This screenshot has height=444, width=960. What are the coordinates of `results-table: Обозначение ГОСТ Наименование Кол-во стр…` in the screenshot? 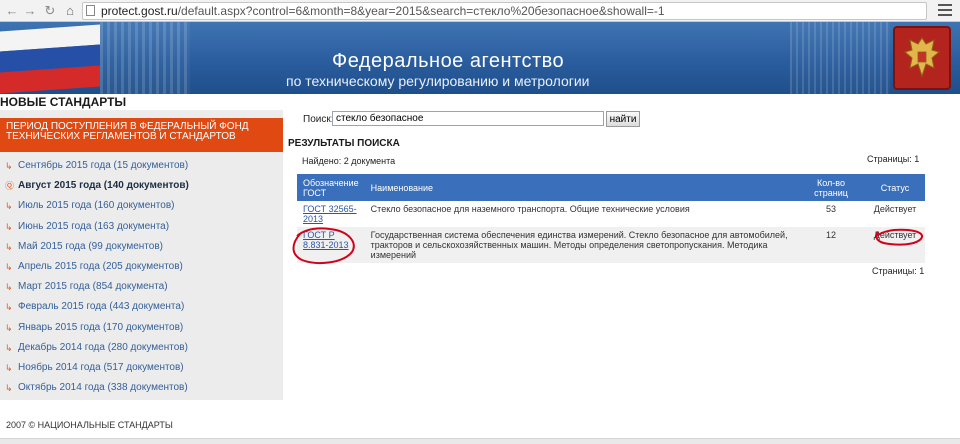 It's located at (611, 218).